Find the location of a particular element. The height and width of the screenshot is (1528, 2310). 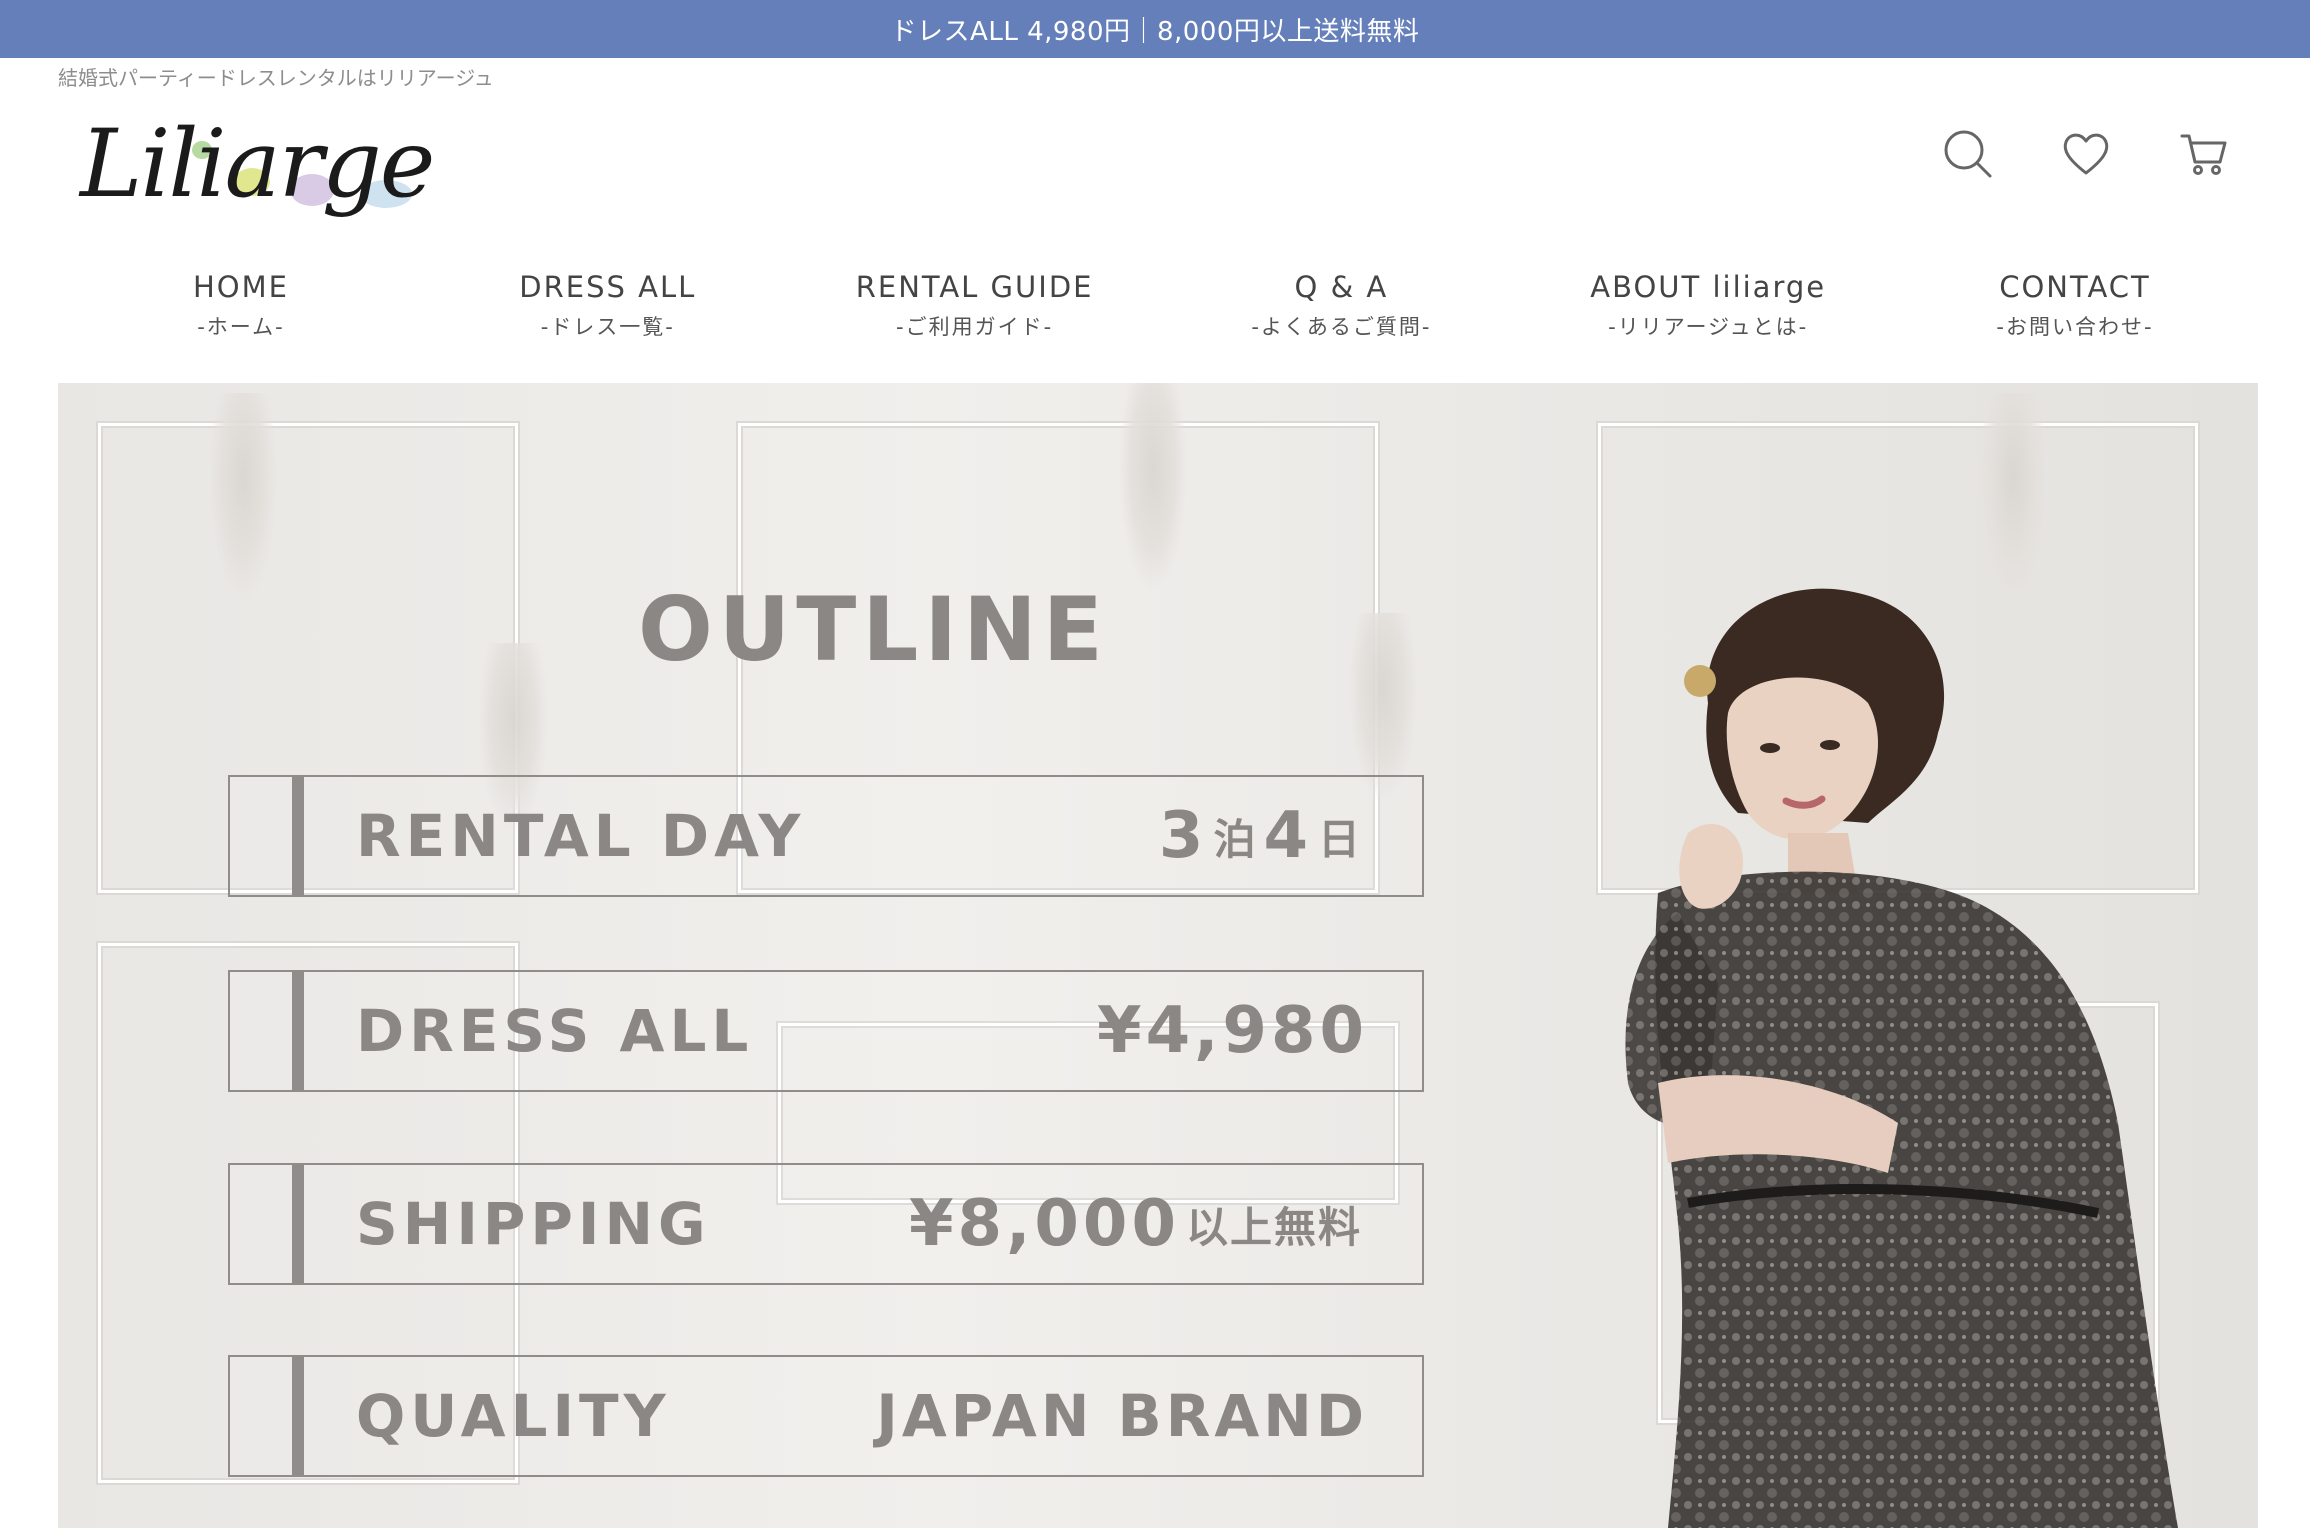

value-text: JAPAN BRAND is located at coordinates (1122, 1416).